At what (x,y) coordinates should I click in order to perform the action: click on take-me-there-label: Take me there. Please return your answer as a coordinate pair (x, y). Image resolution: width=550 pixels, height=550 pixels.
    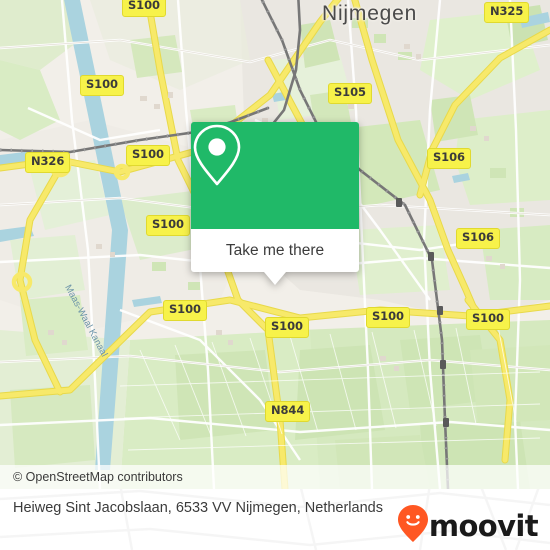
    Looking at the image, I should click on (275, 250).